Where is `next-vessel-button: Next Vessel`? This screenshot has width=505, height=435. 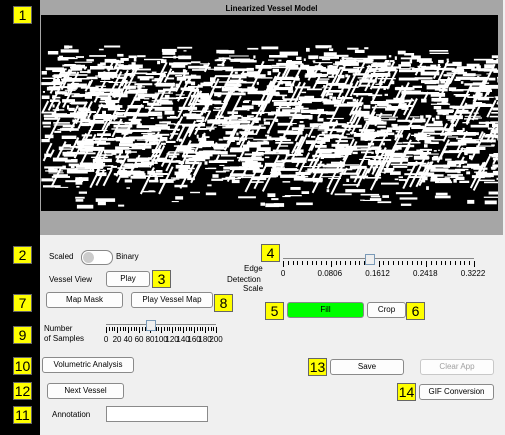 next-vessel-button: Next Vessel is located at coordinates (85, 391).